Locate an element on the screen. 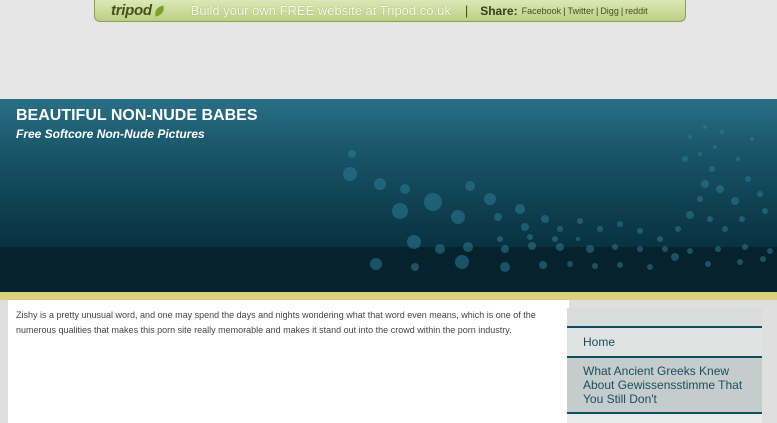  tripod-logo: tripod is located at coordinates (138, 10).